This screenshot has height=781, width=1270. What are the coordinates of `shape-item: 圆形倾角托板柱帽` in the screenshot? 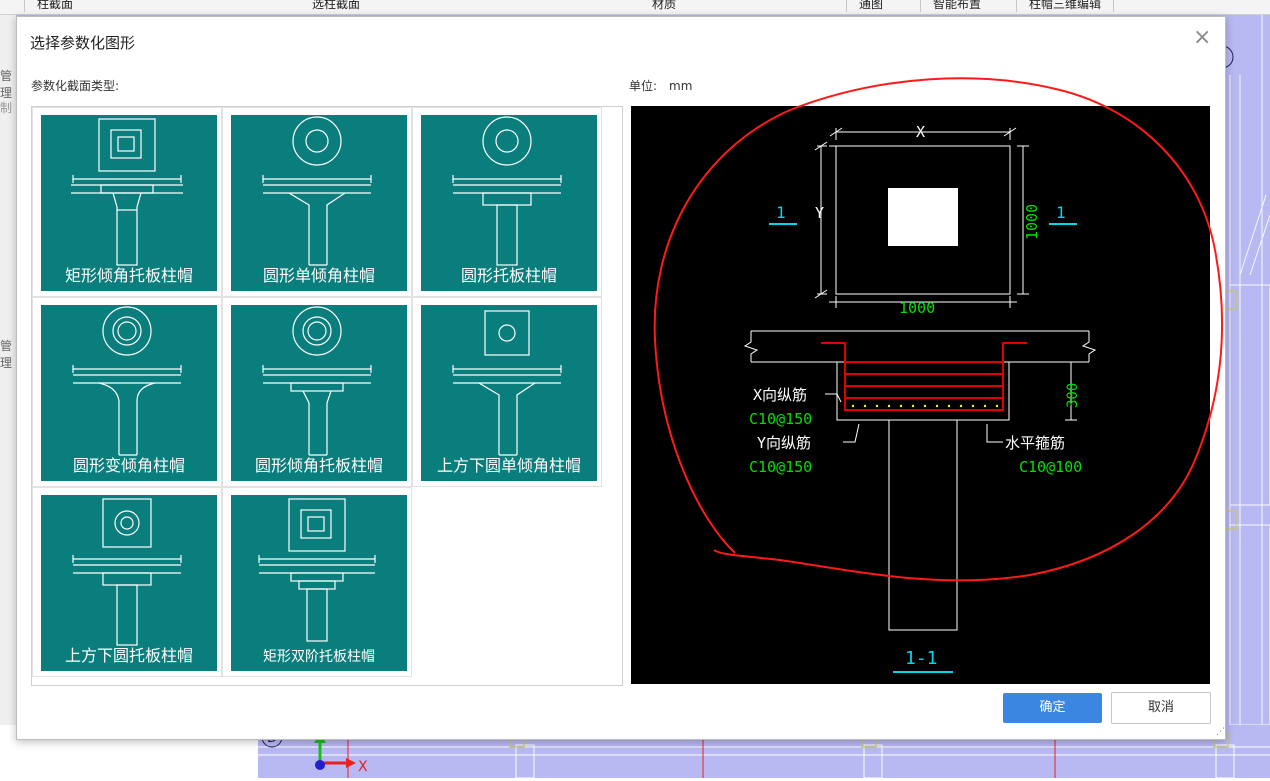 It's located at (317, 392).